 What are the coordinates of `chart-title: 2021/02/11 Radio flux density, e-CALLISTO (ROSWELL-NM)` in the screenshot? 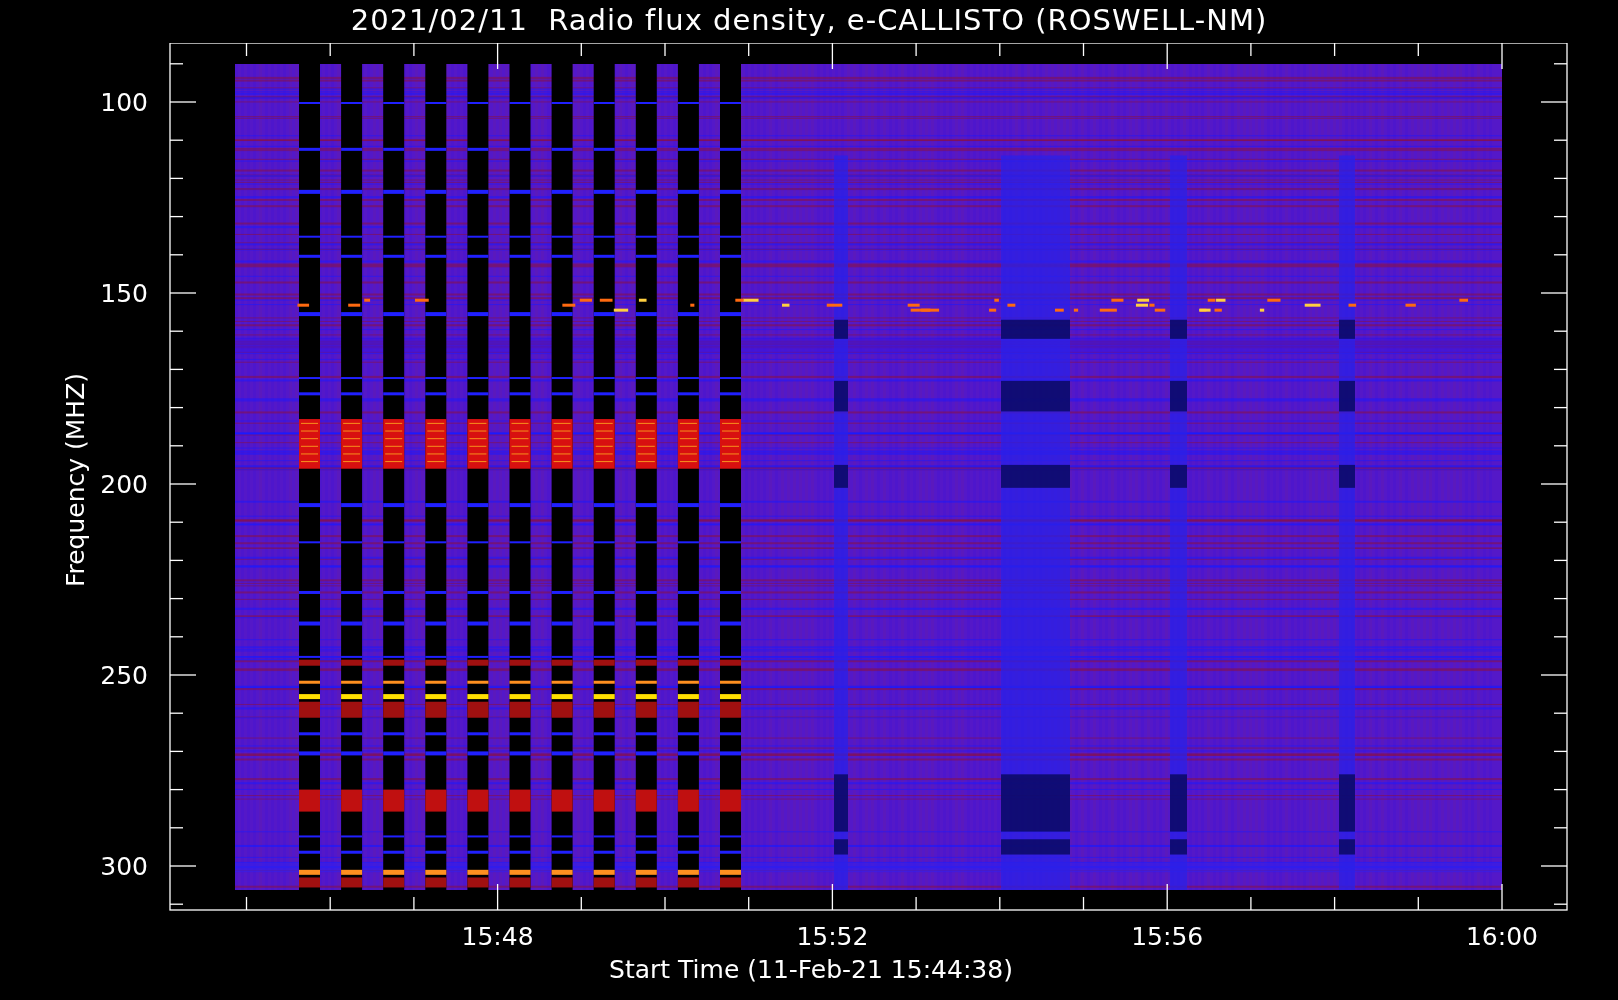 It's located at (809, 20).